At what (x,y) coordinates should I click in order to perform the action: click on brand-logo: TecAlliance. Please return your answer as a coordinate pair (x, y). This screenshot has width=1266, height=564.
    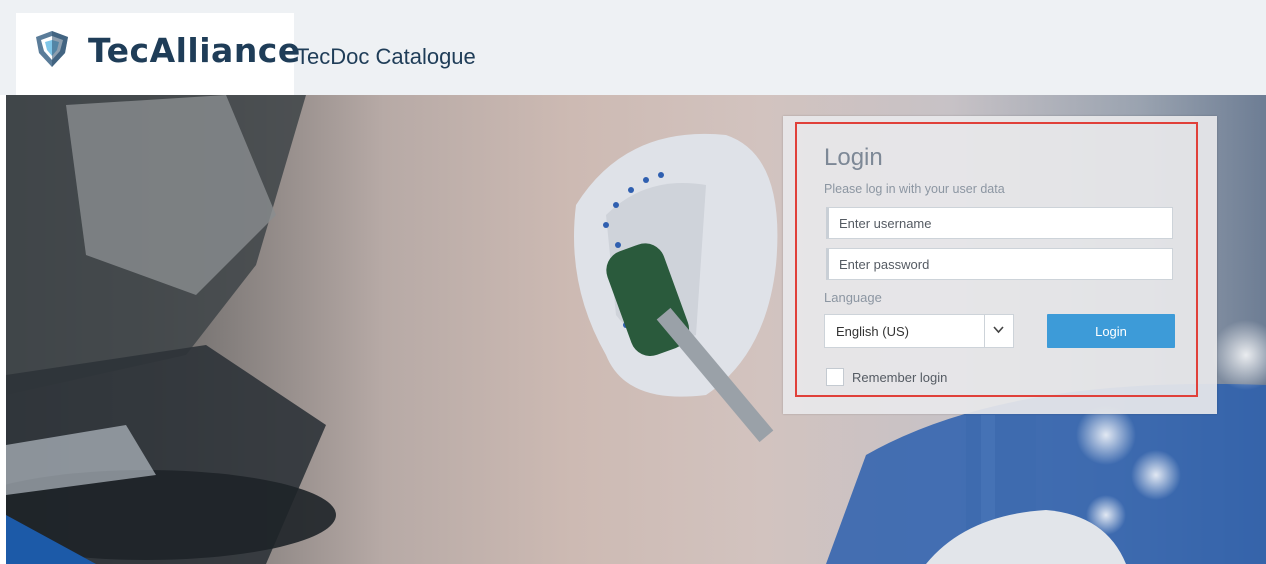
    Looking at the image, I should click on (158, 54).